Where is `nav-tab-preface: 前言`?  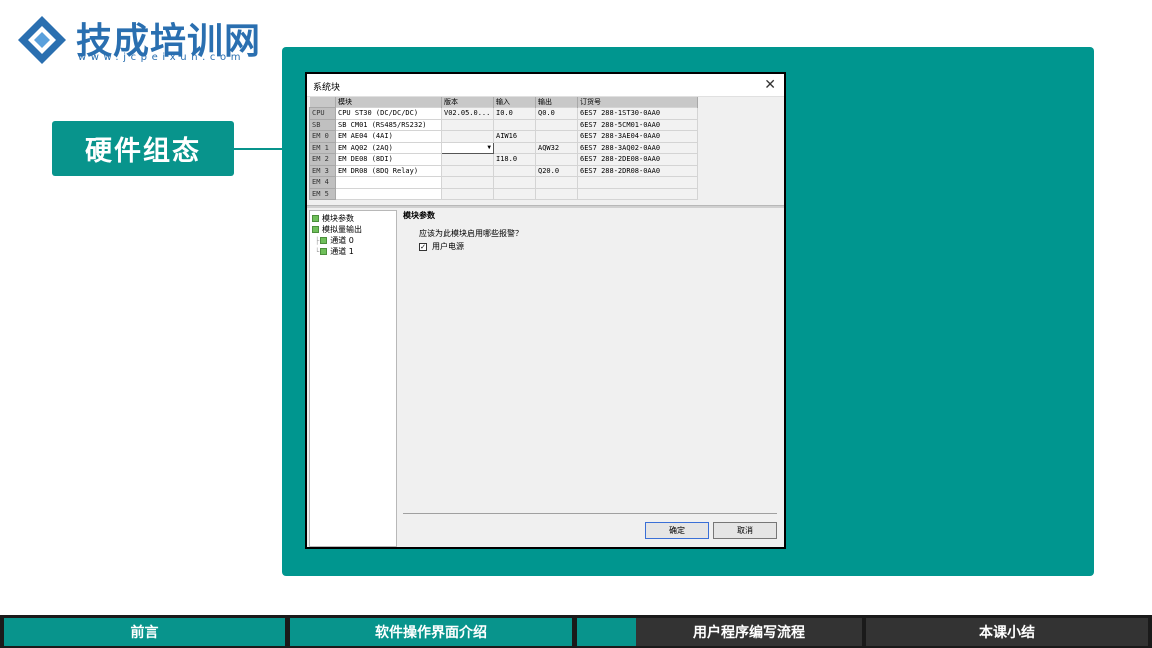
nav-tab-preface: 前言 is located at coordinates (144, 632).